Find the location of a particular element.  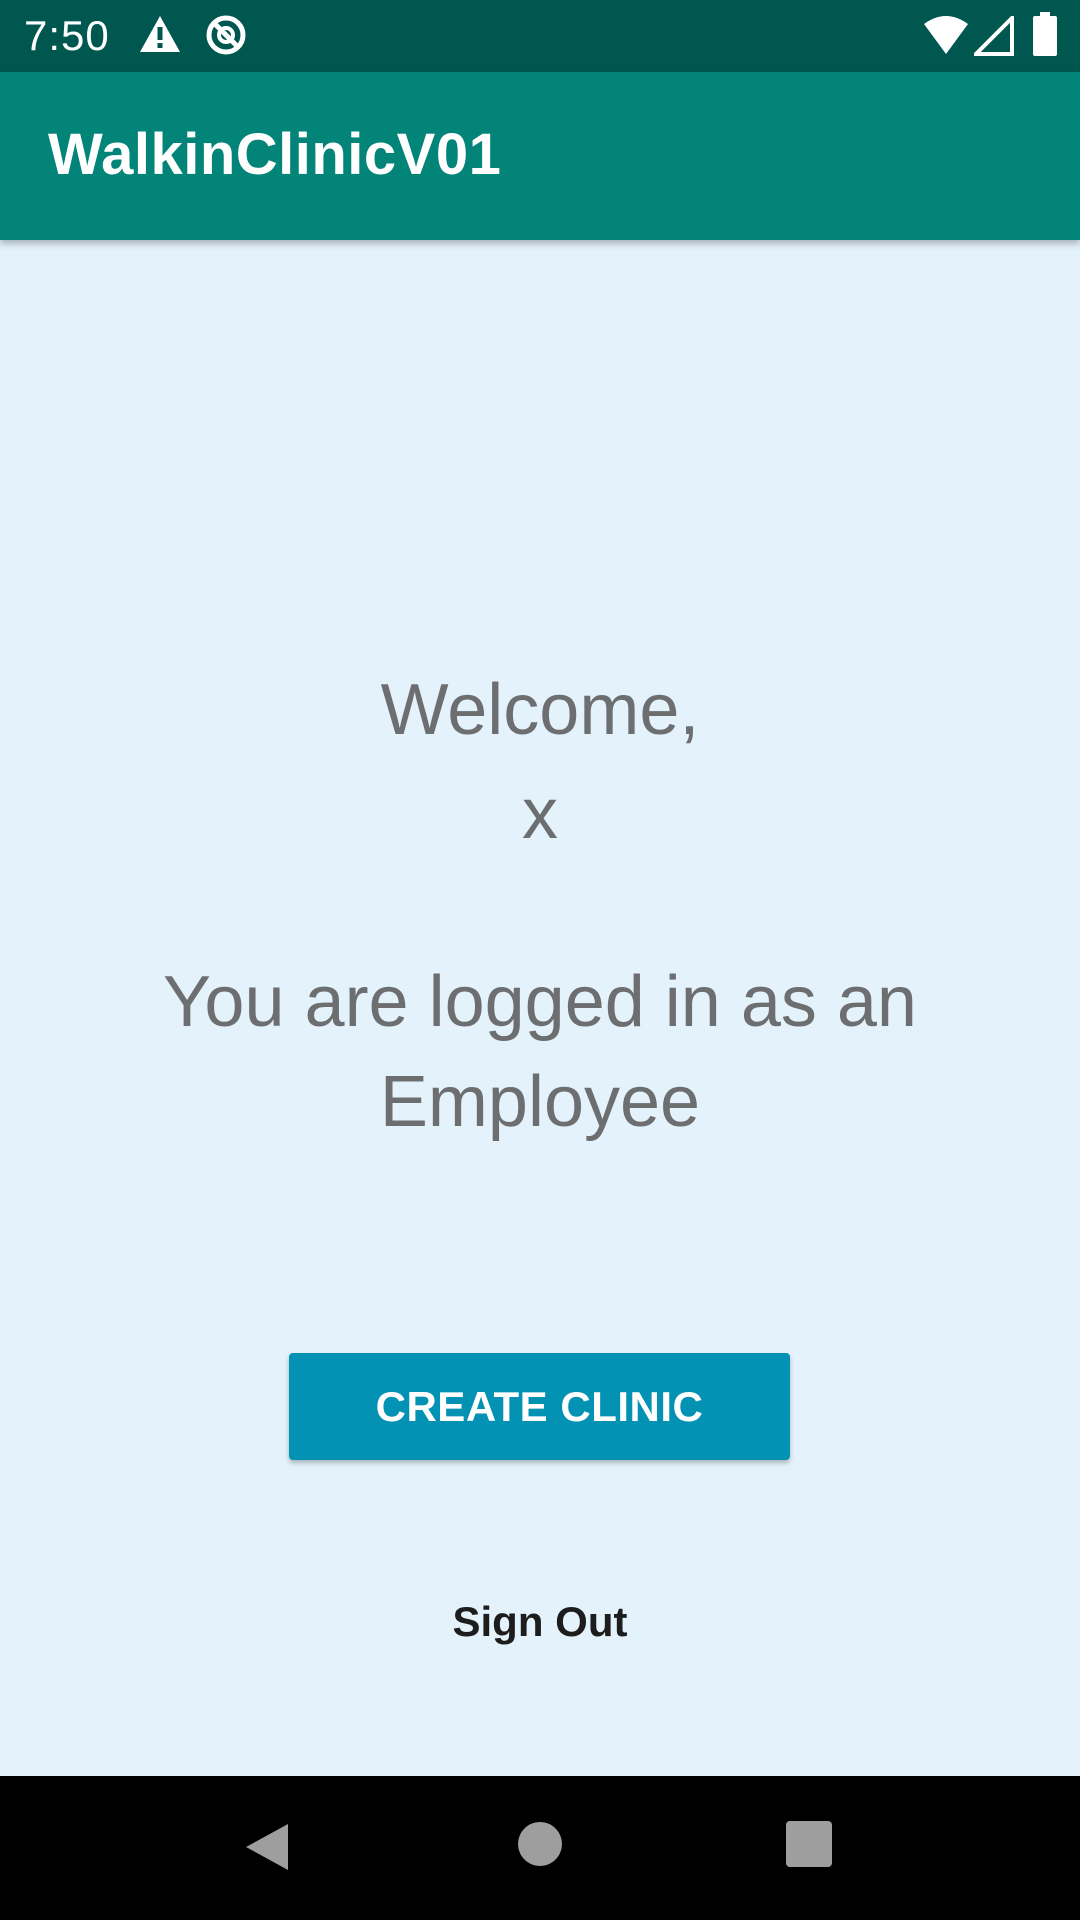

status-bar: 7:50 is located at coordinates (540, 36).